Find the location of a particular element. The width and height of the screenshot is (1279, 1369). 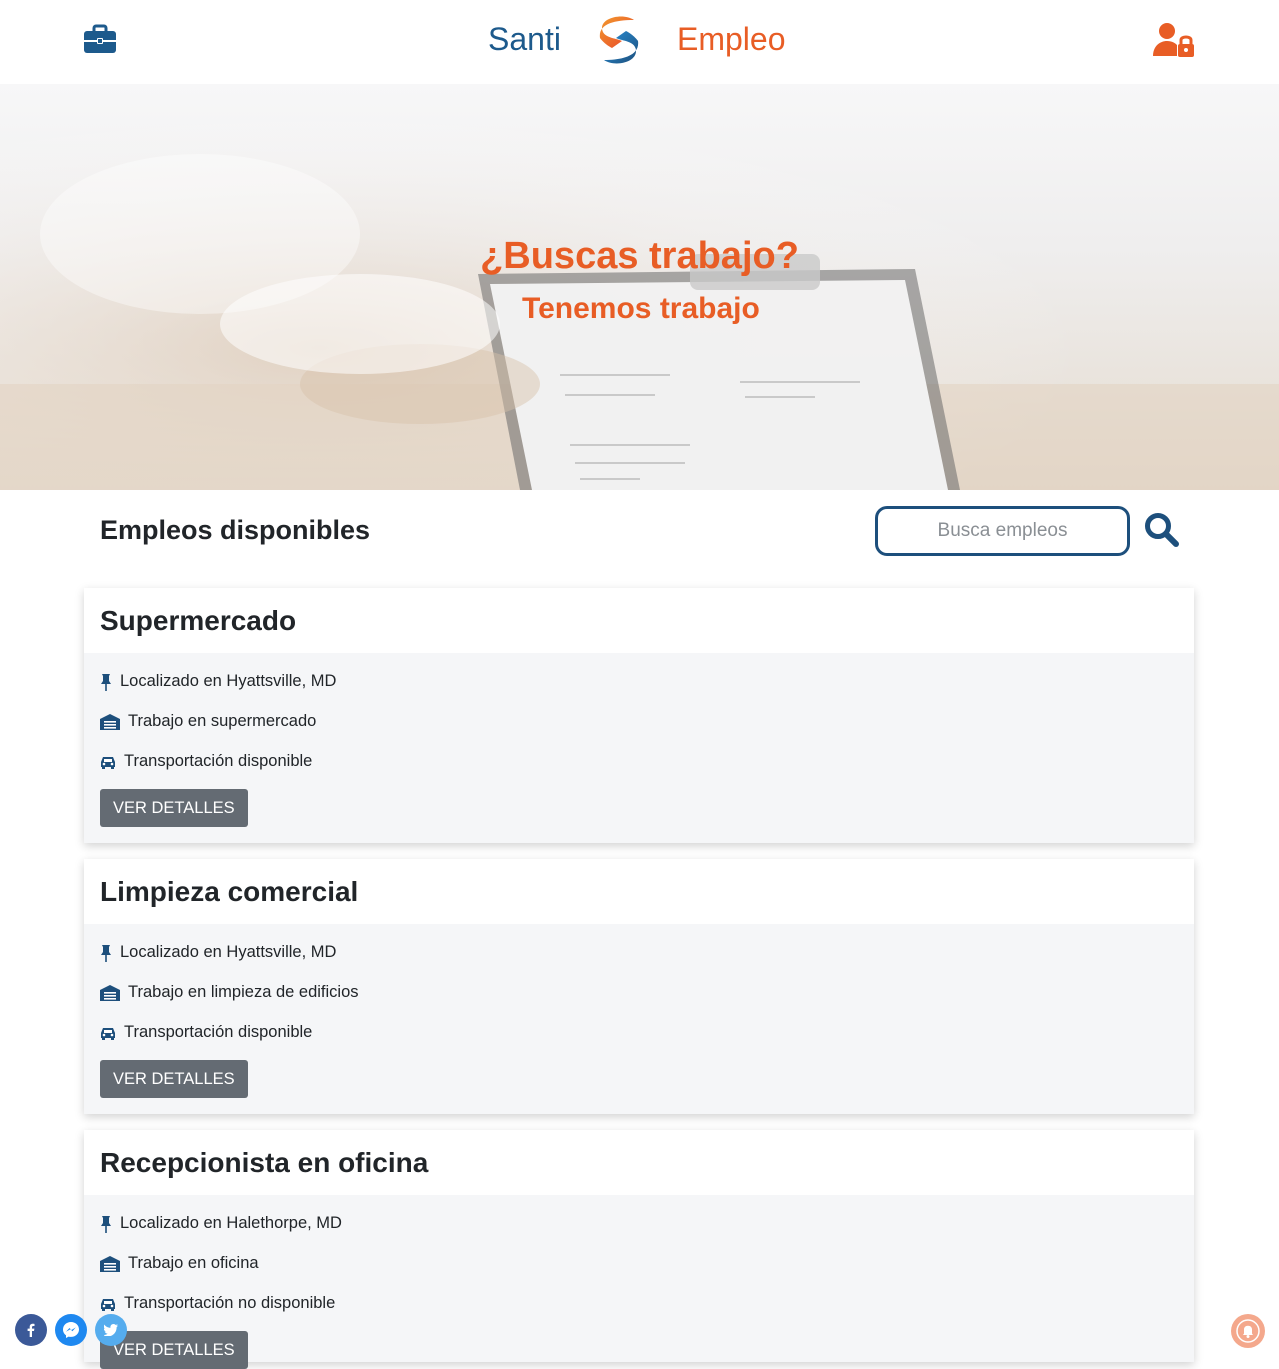

hero-subtitle: Tenemos trabajo is located at coordinates (641, 308).